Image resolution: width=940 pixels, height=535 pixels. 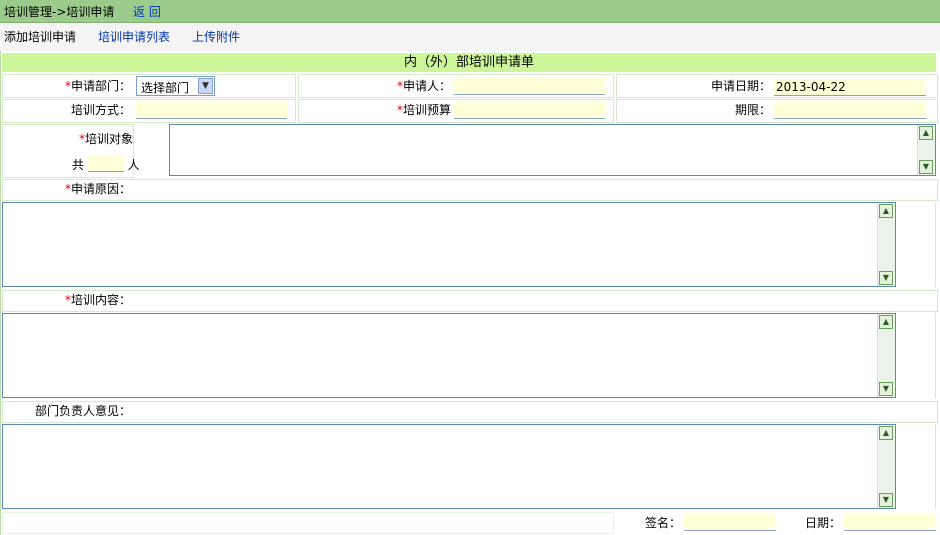 I want to click on sign-date-input, so click(x=890, y=522).